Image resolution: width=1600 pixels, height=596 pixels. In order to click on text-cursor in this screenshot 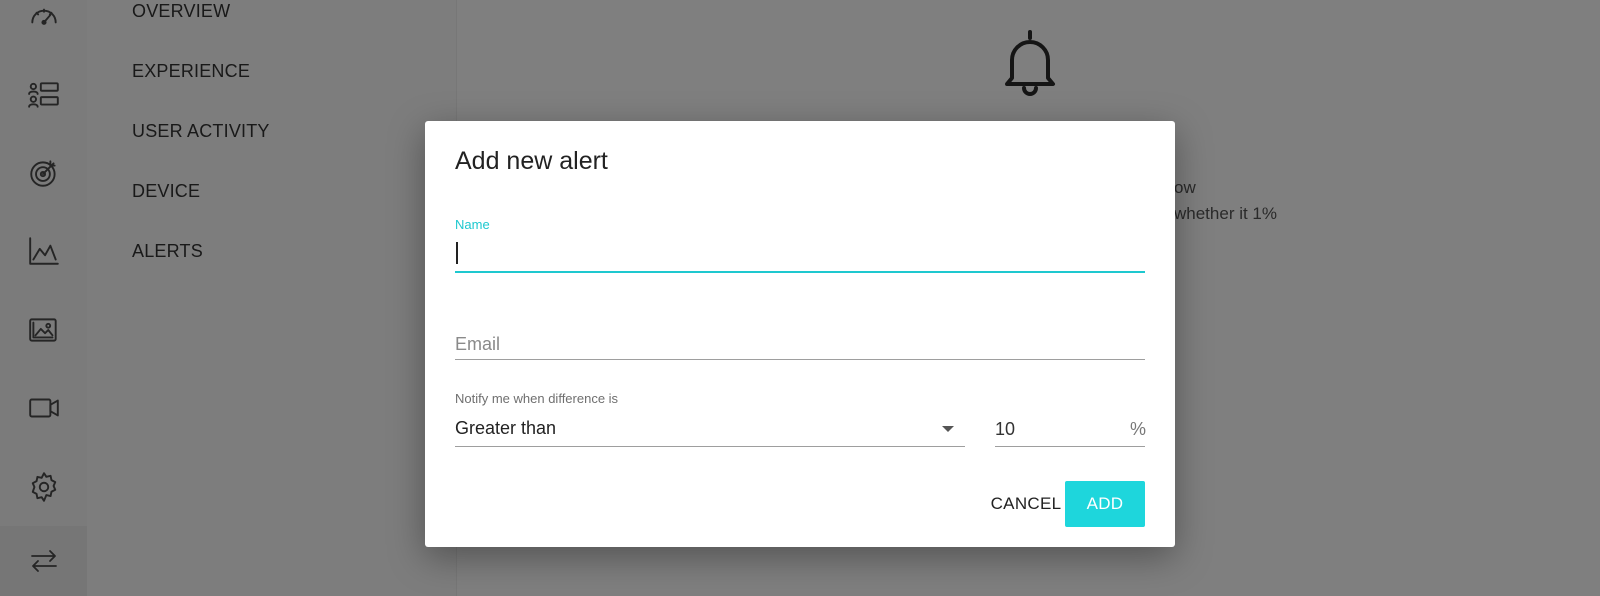, I will do `click(457, 253)`.